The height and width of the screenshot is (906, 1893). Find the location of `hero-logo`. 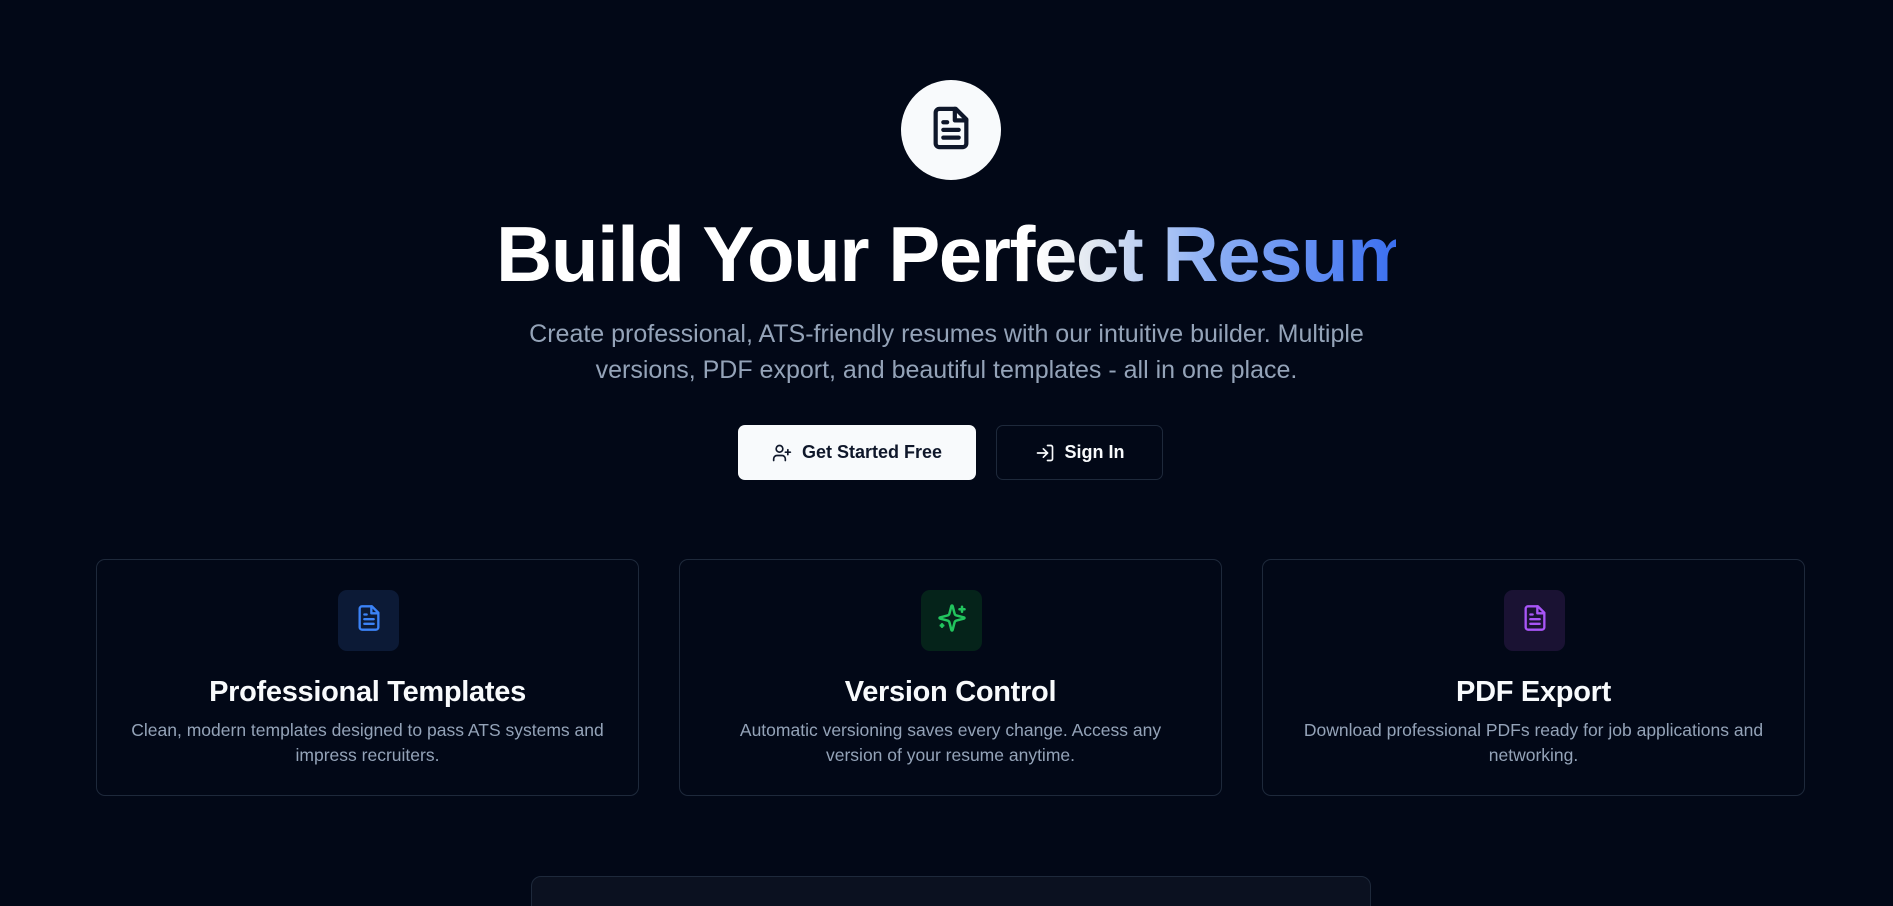

hero-logo is located at coordinates (951, 130).